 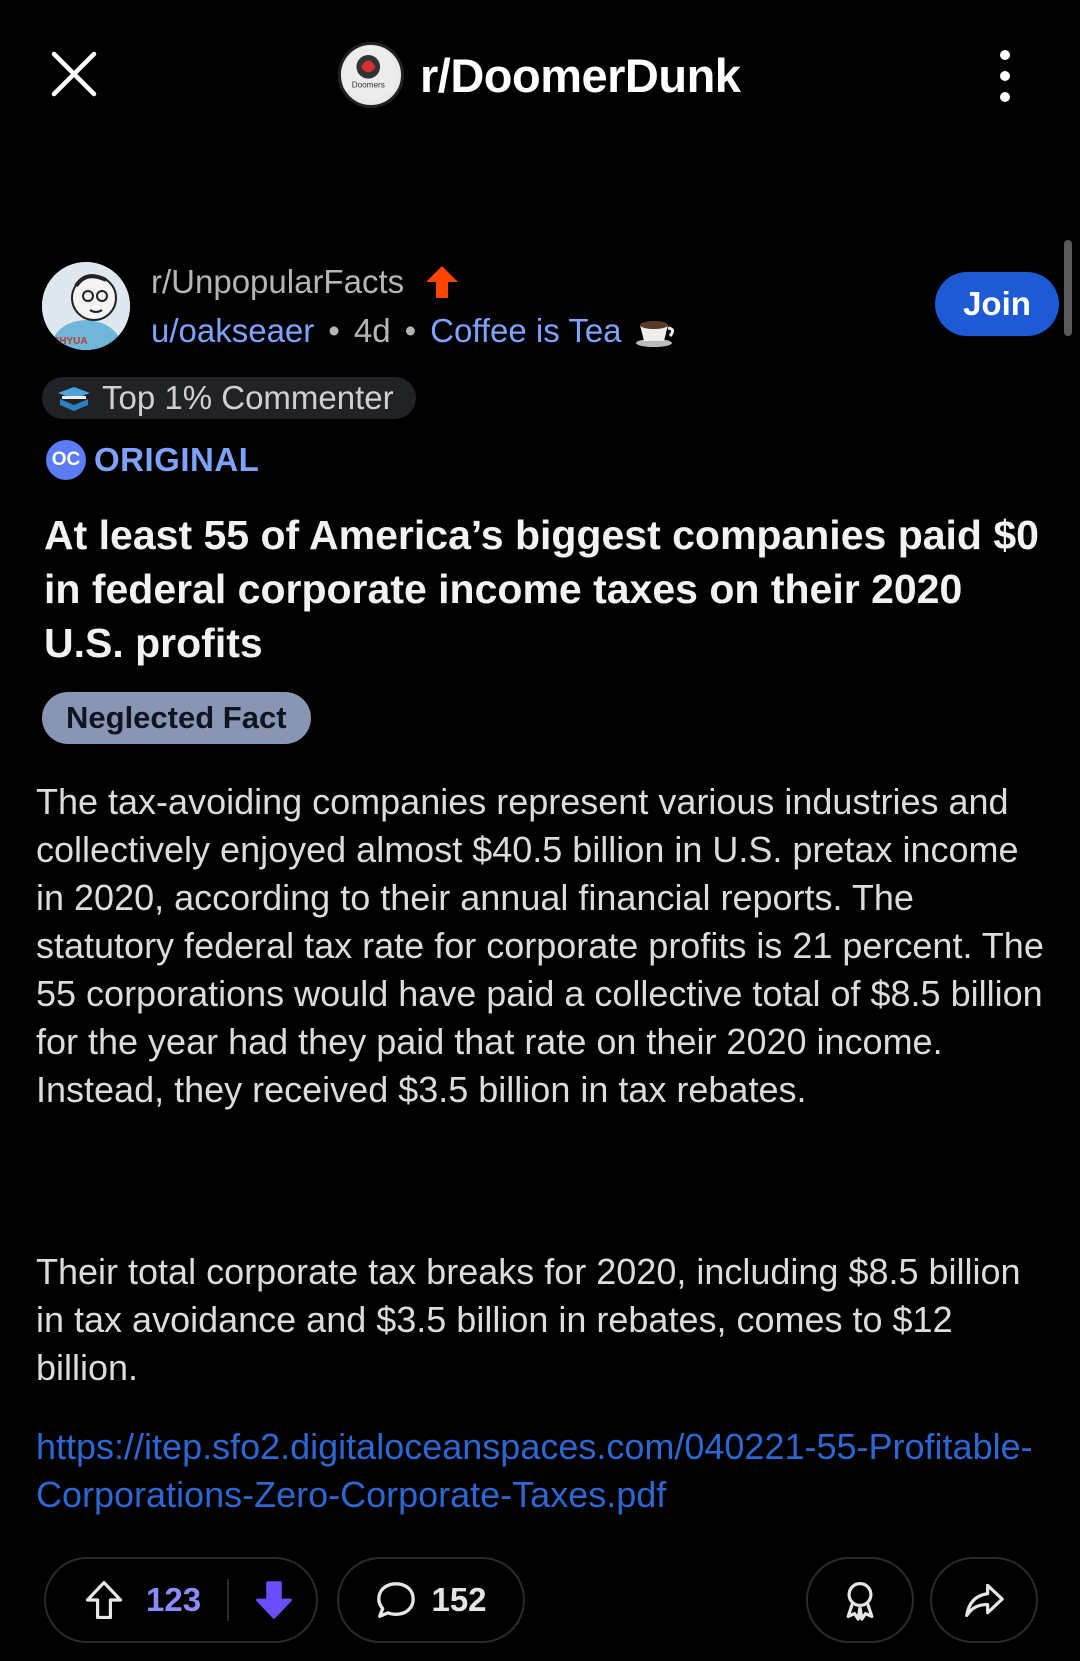 I want to click on share-icon, so click(x=984, y=1600).